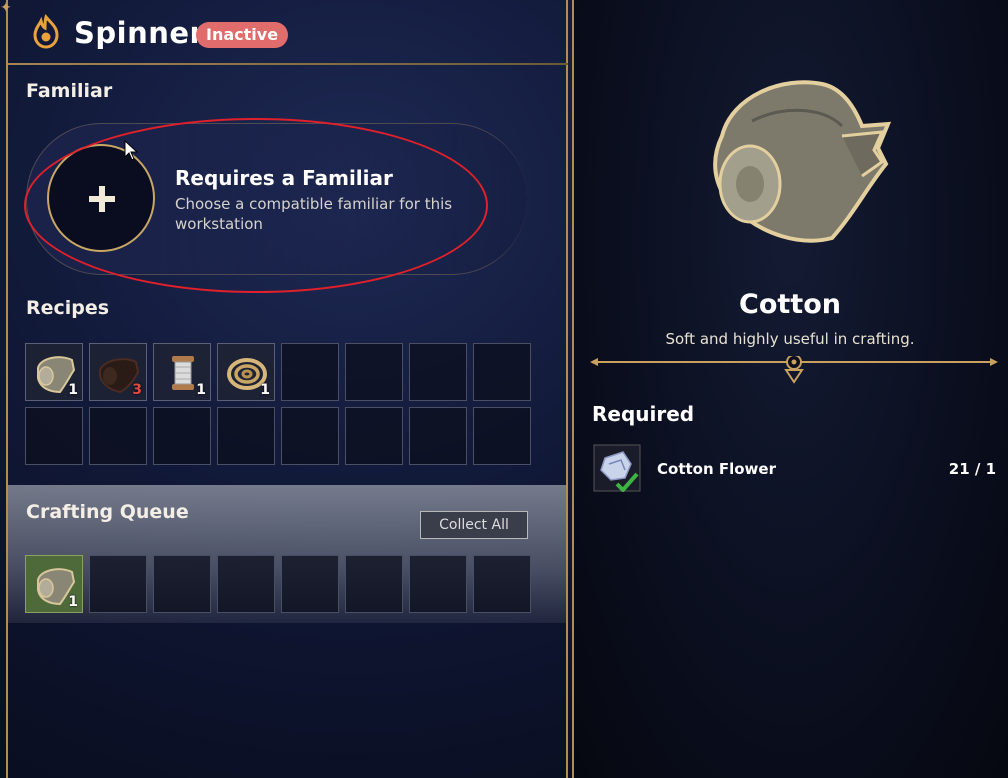 This screenshot has width=1008, height=778. Describe the element at coordinates (617, 468) in the screenshot. I see `cotton-flower-icon` at that location.